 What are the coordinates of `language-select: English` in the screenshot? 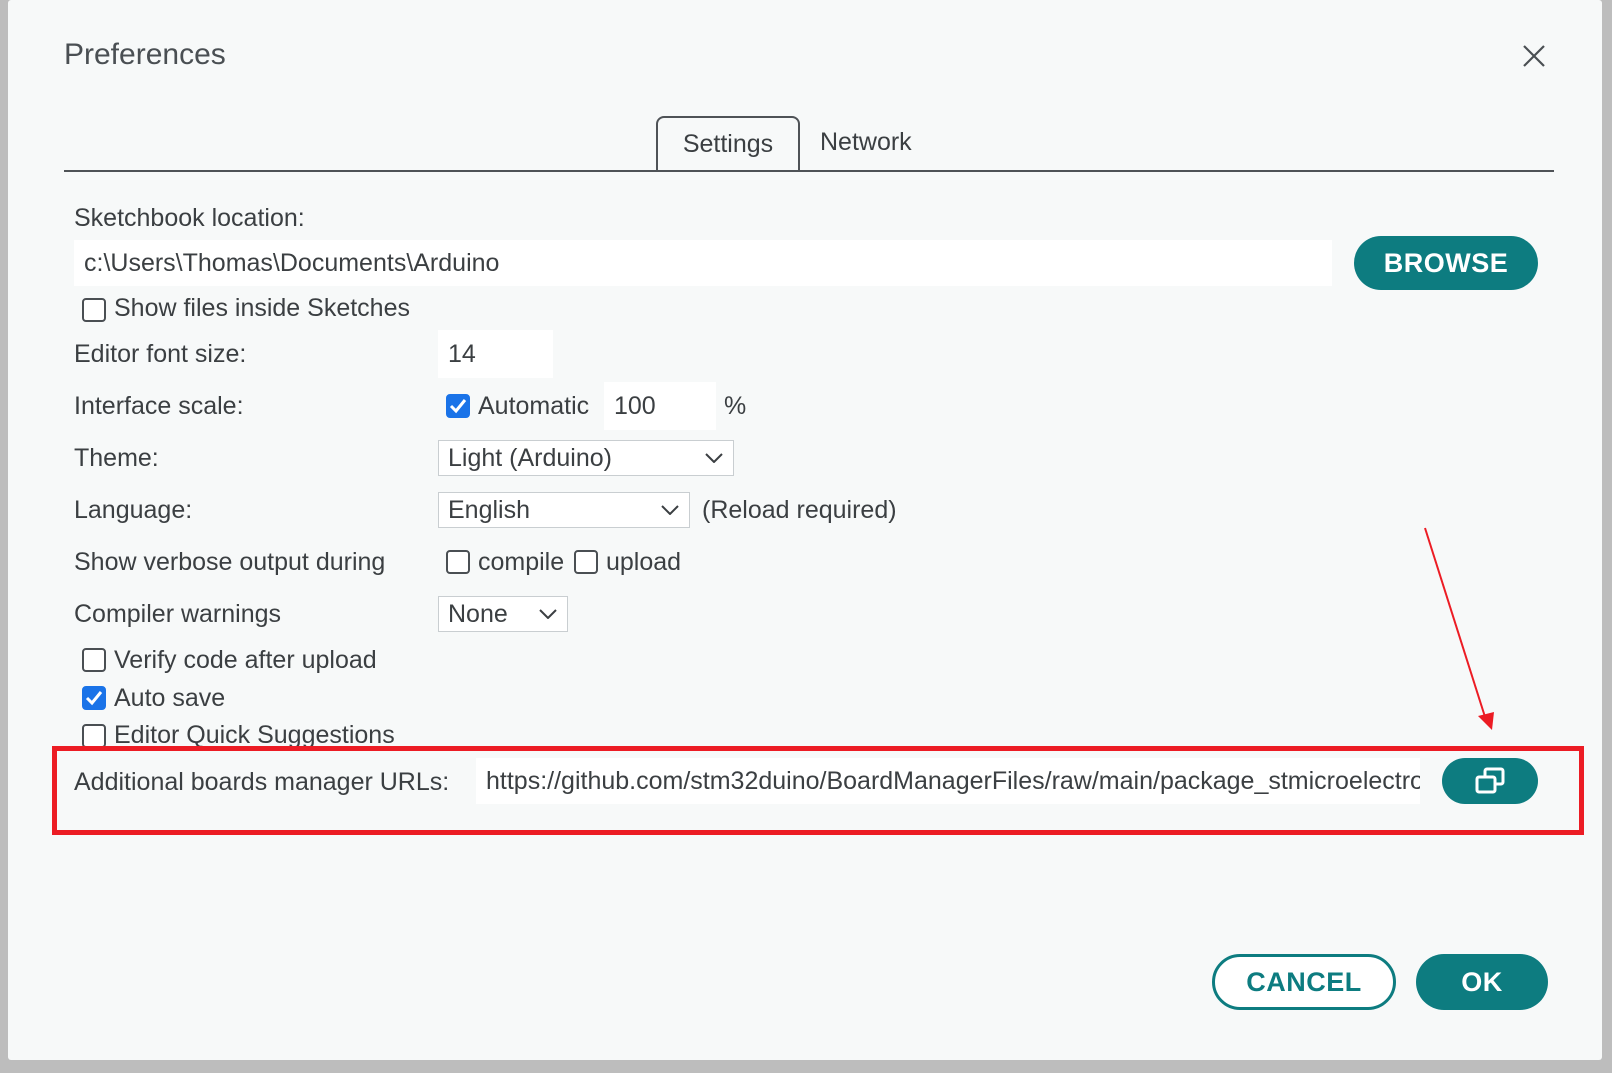 It's located at (564, 510).